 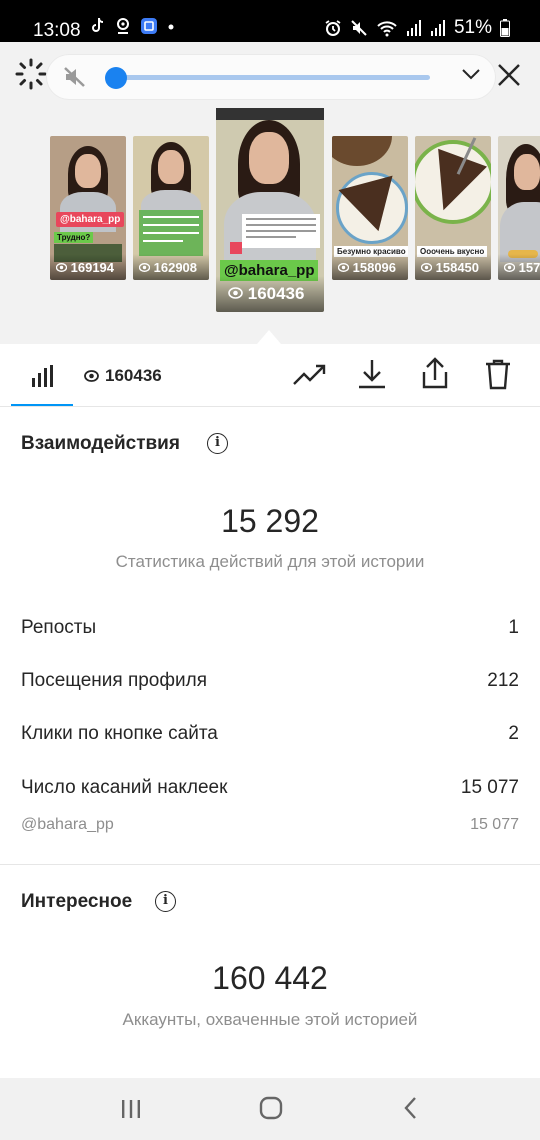 I want to click on story-views: 162908, so click(x=167, y=267).